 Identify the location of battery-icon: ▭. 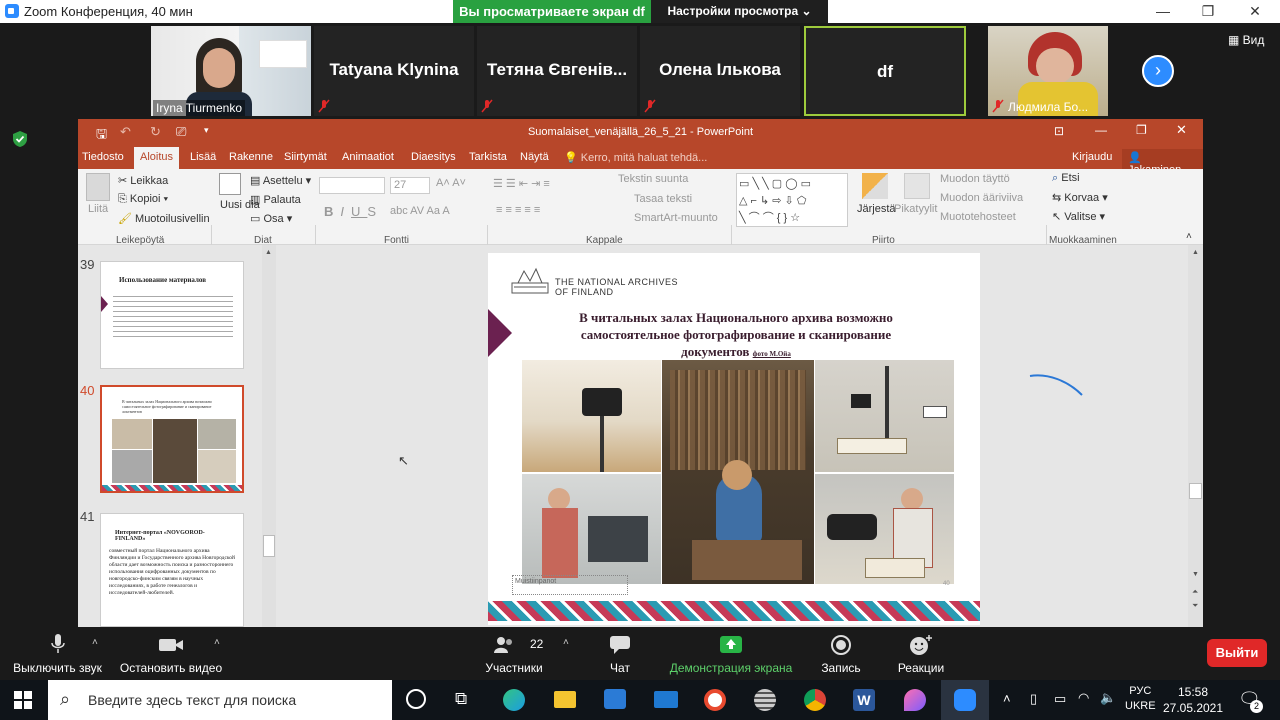
(1060, 699).